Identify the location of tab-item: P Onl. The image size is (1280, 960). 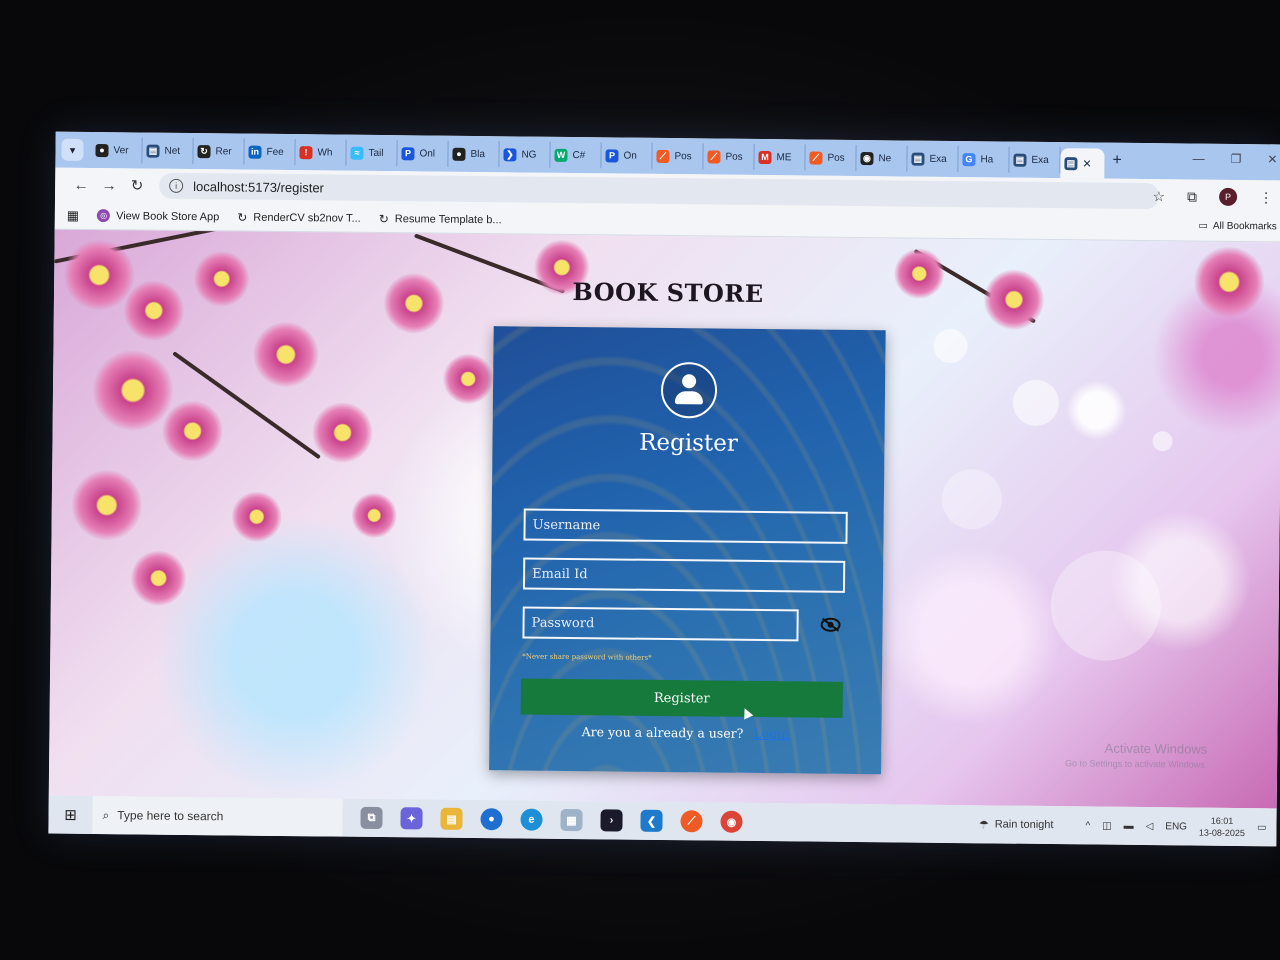
(423, 153).